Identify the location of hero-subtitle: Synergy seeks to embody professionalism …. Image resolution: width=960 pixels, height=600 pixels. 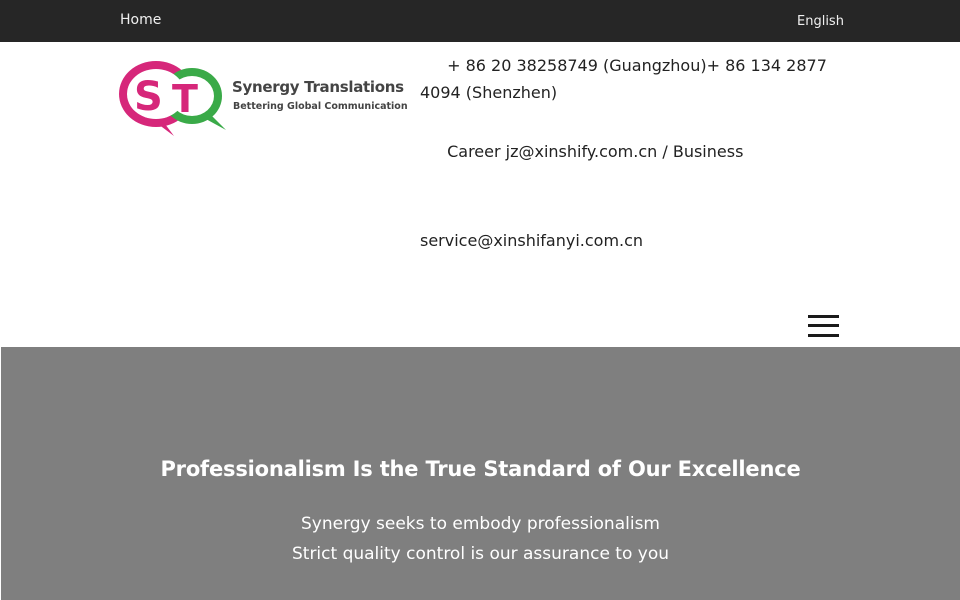
(480, 539).